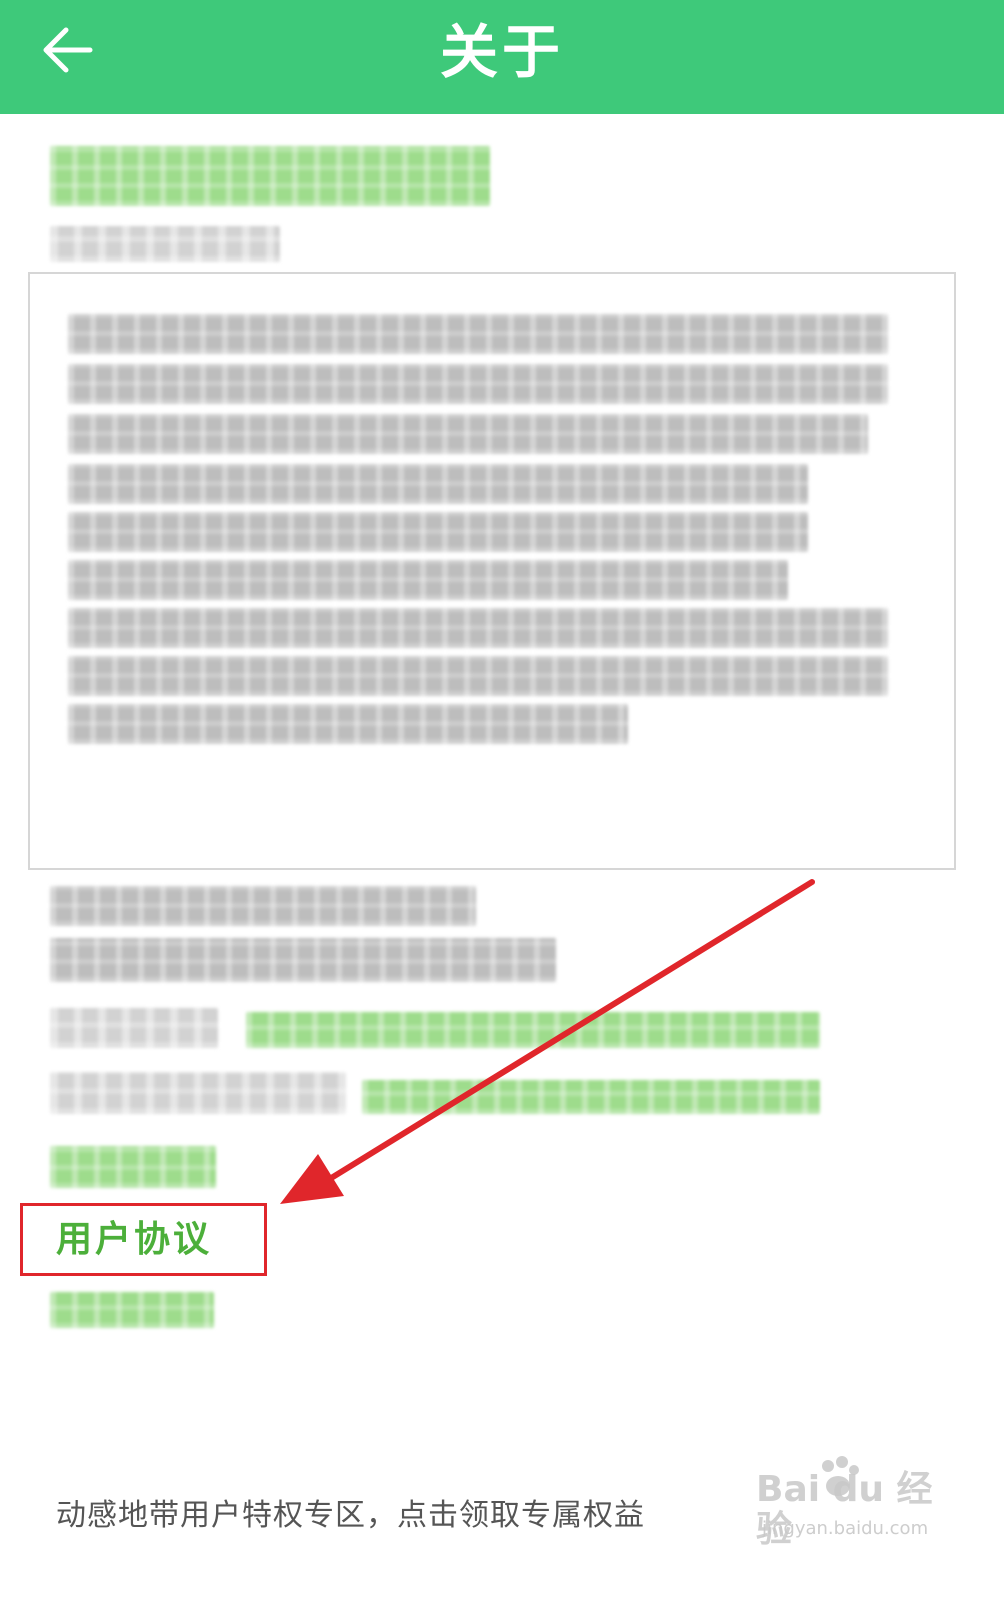 Image resolution: width=1004 pixels, height=1600 pixels. I want to click on baidu-watermark: Bai du 经验 jingyan.baidu.com, so click(851, 1504).